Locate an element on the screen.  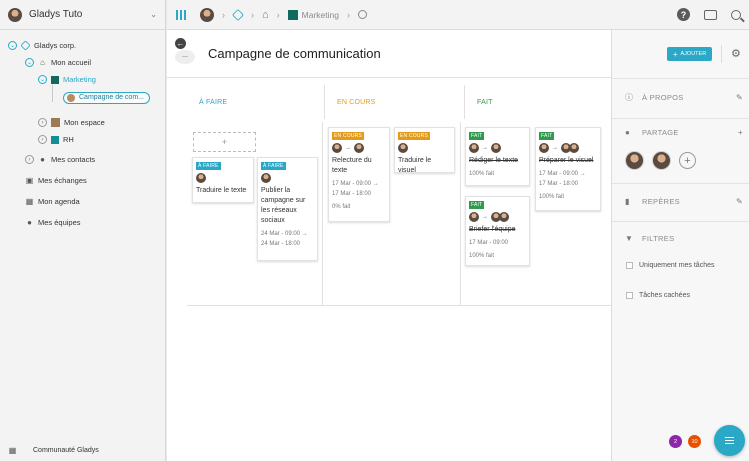
section-title: REPÈRES is located at coordinates (661, 201).